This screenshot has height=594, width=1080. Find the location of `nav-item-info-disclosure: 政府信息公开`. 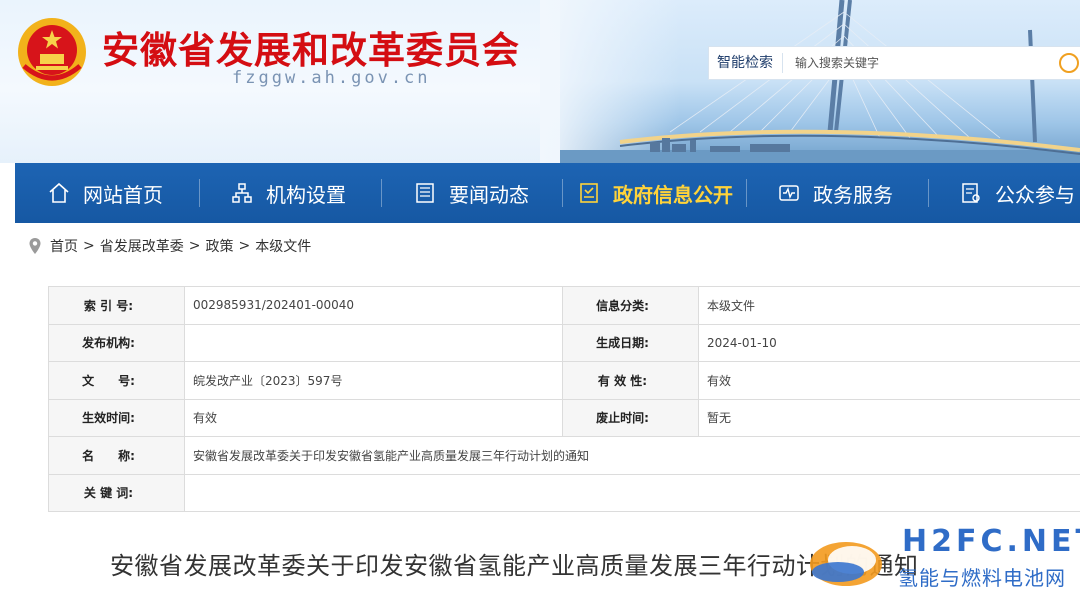

nav-item-info-disclosure: 政府信息公开 is located at coordinates (655, 193).